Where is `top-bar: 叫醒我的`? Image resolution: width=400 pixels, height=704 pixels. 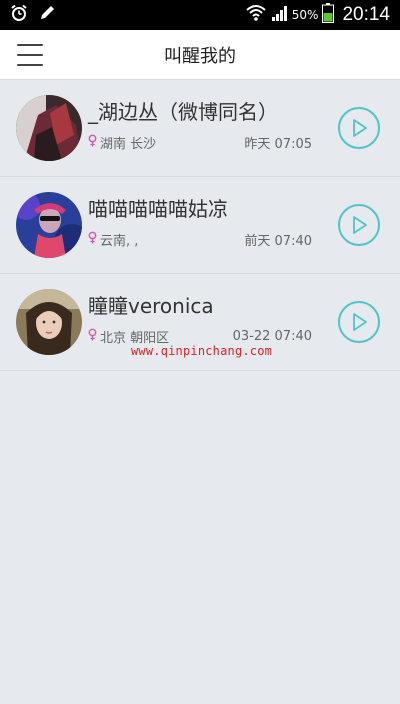
top-bar: 叫醒我的 is located at coordinates (200, 55).